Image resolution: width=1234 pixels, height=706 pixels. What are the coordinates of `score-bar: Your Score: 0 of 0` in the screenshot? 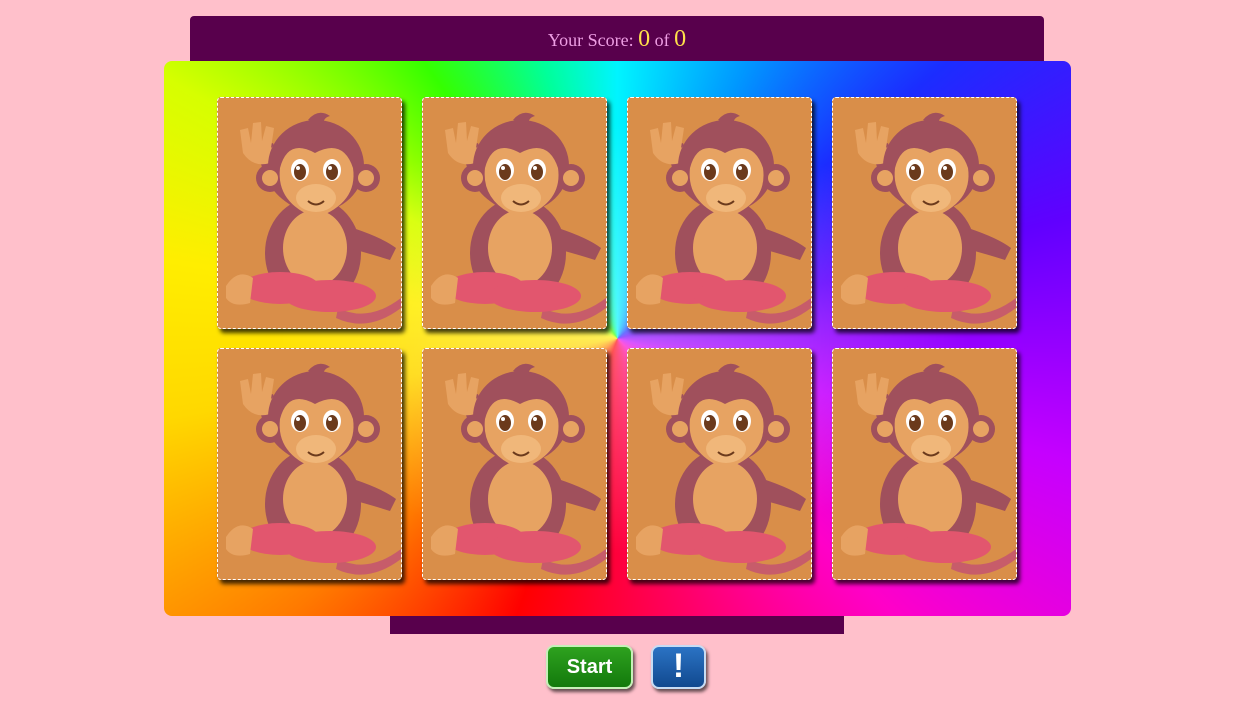 It's located at (617, 39).